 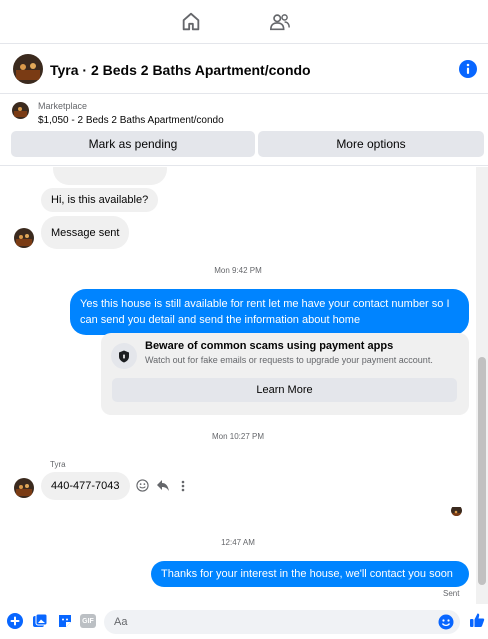 What do you see at coordinates (142, 485) in the screenshot?
I see `react-emoji-icon` at bounding box center [142, 485].